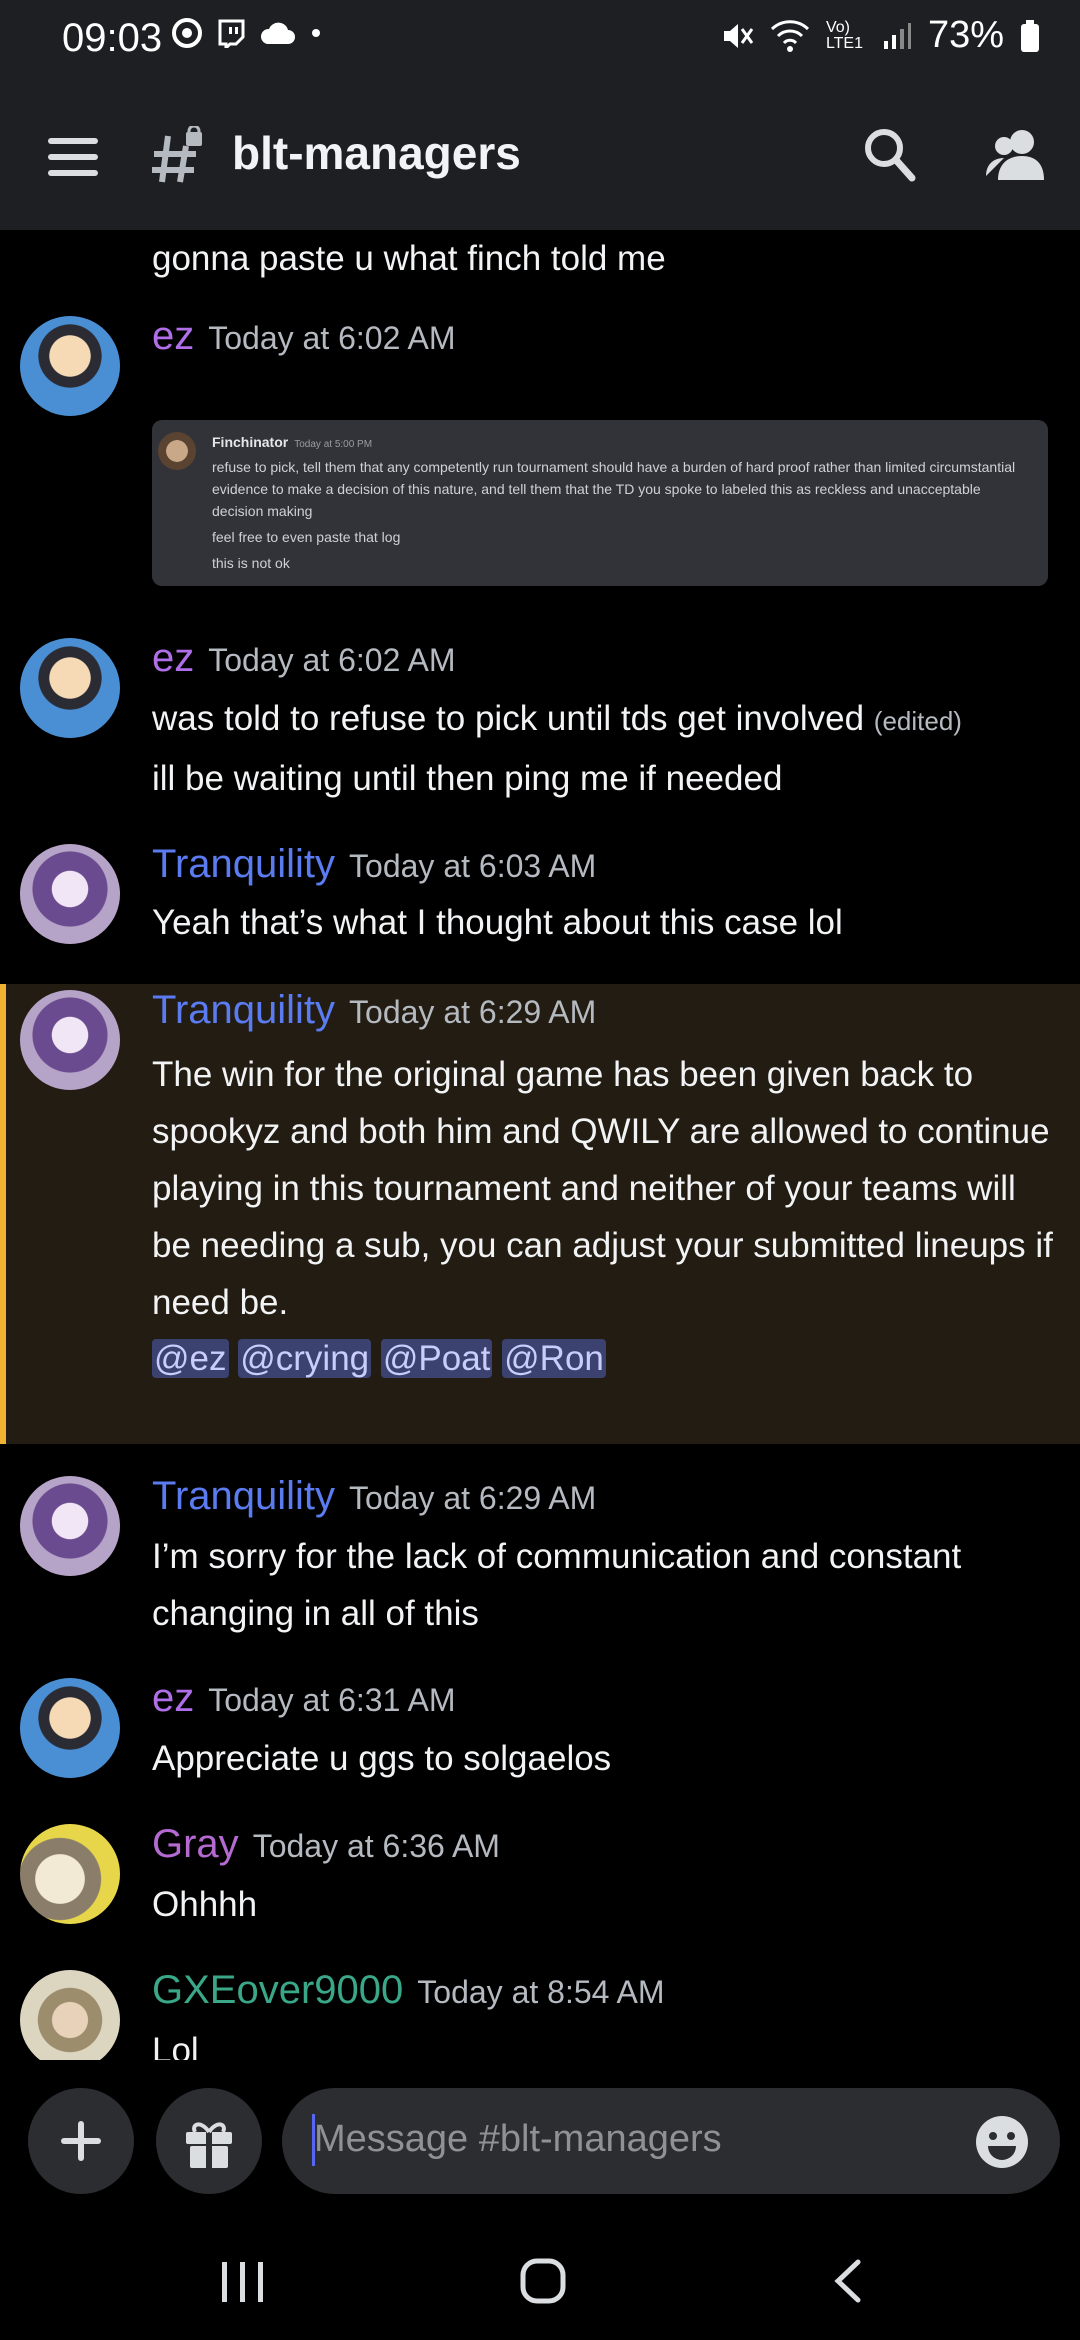  I want to click on battery-icon, so click(1030, 35).